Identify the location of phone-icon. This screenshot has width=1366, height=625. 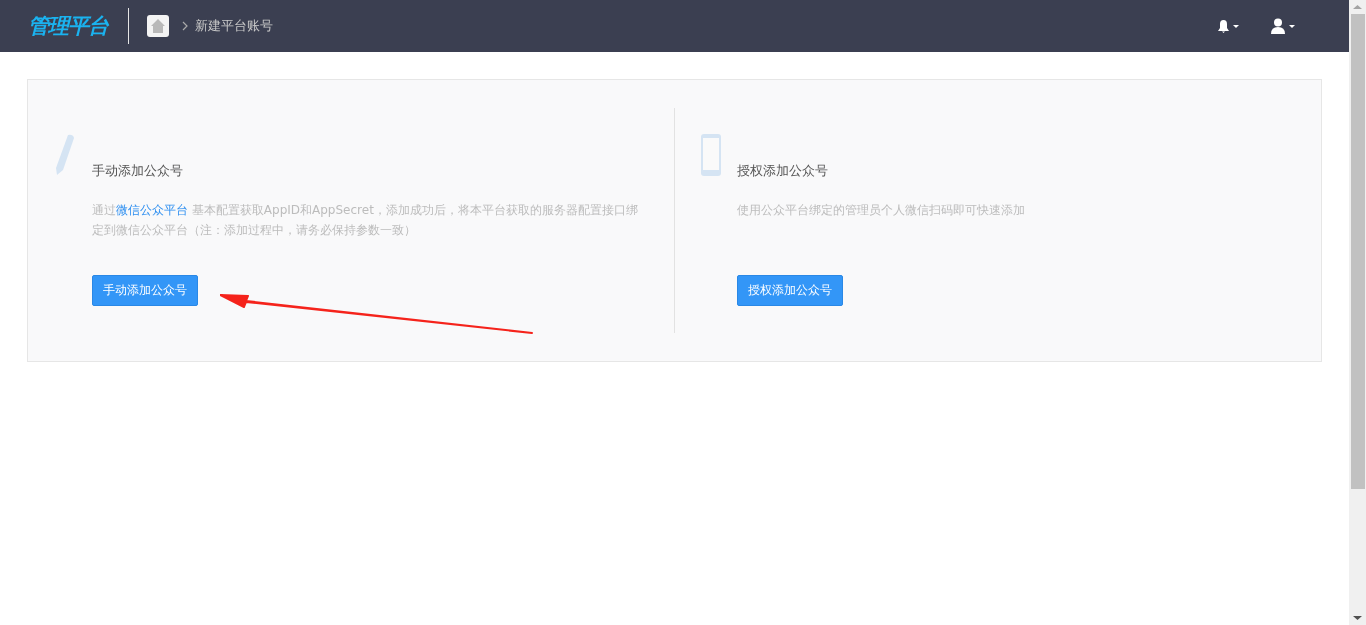
(711, 155).